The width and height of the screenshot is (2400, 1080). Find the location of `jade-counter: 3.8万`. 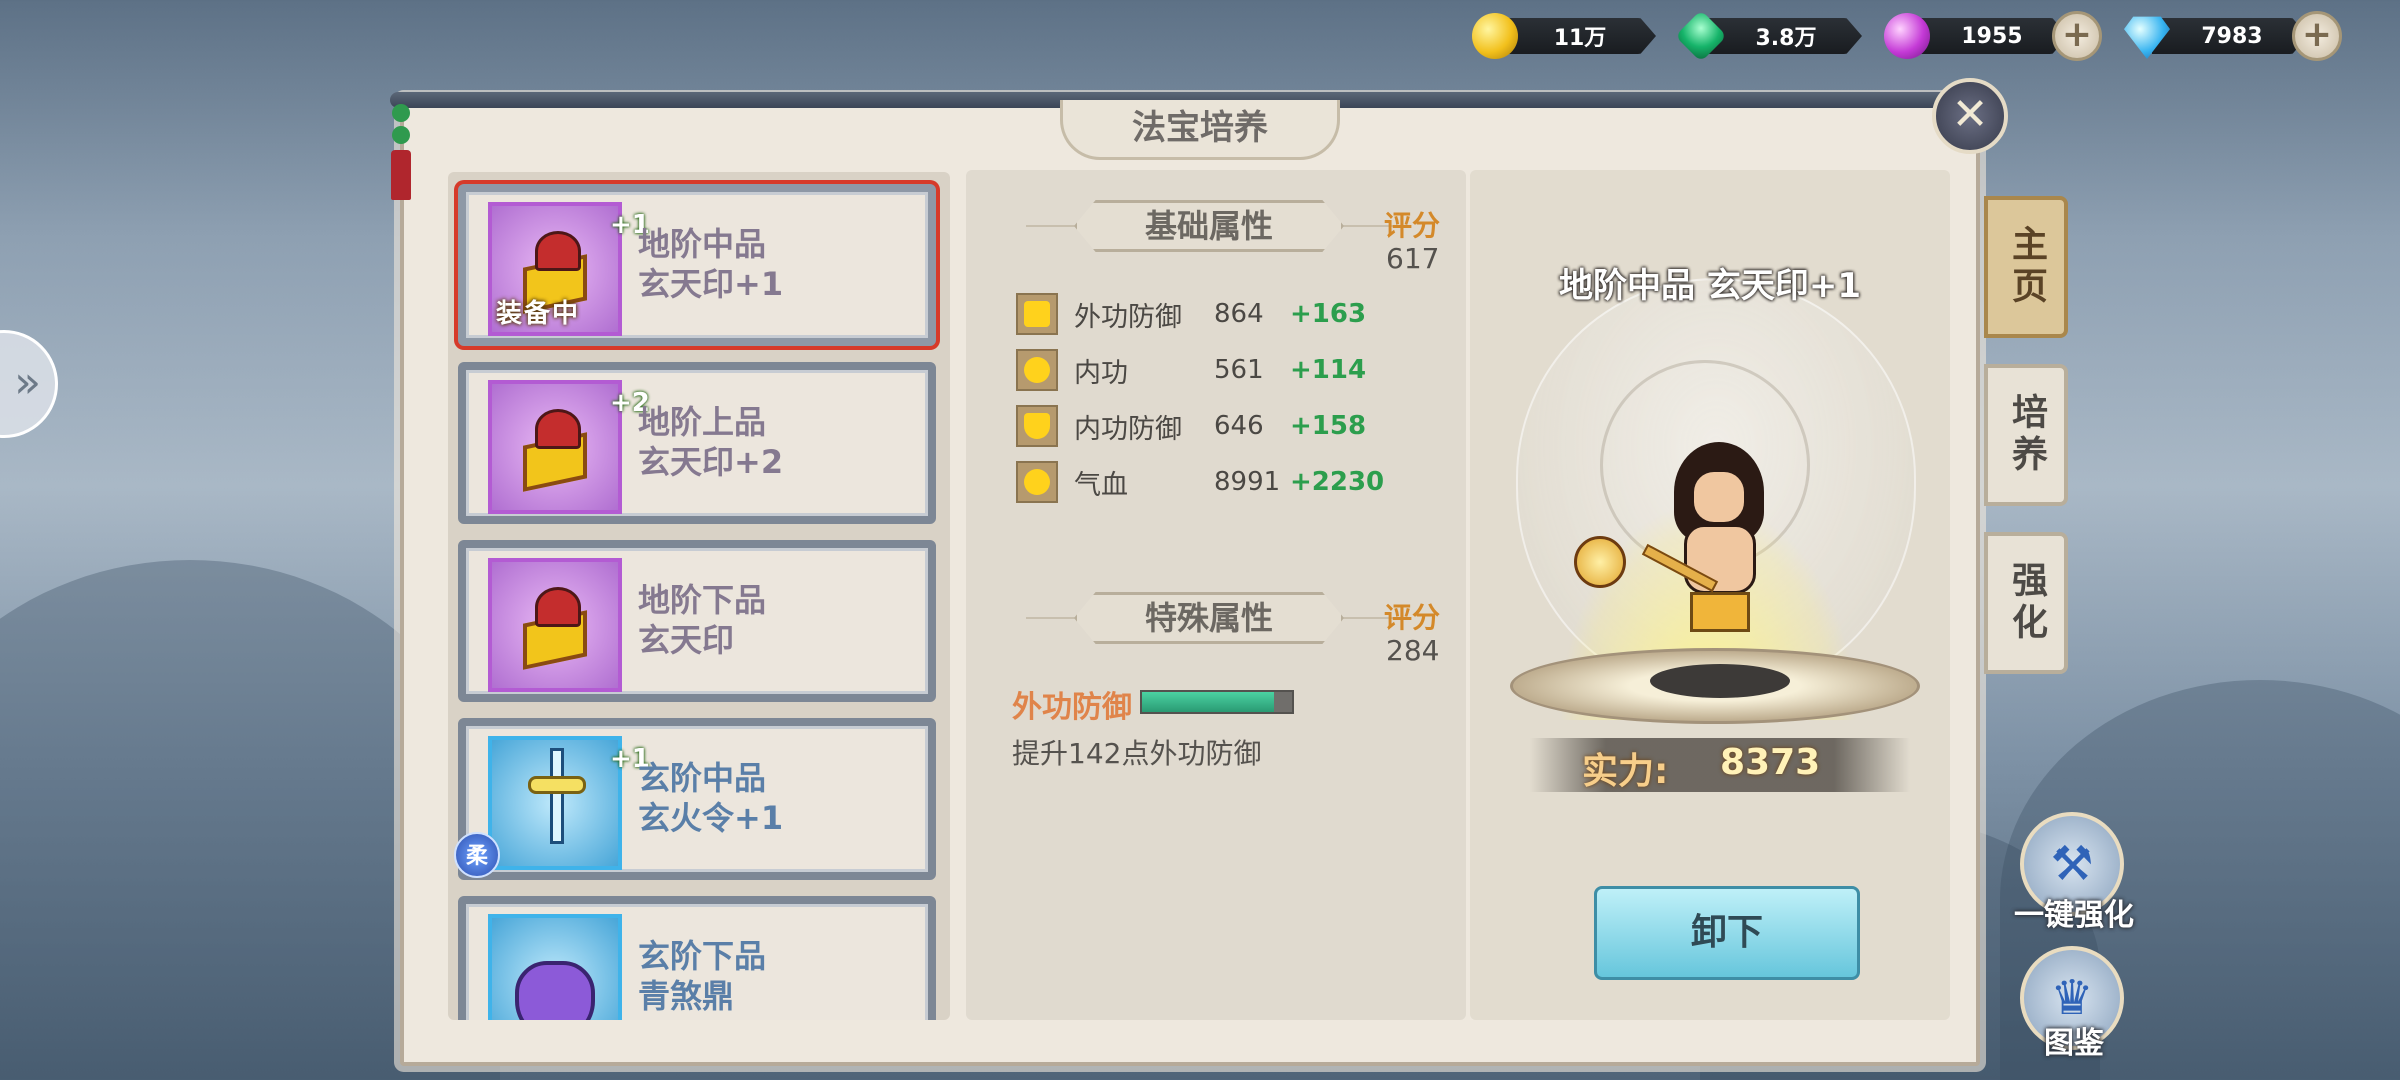

jade-counter: 3.8万 is located at coordinates (1768, 36).